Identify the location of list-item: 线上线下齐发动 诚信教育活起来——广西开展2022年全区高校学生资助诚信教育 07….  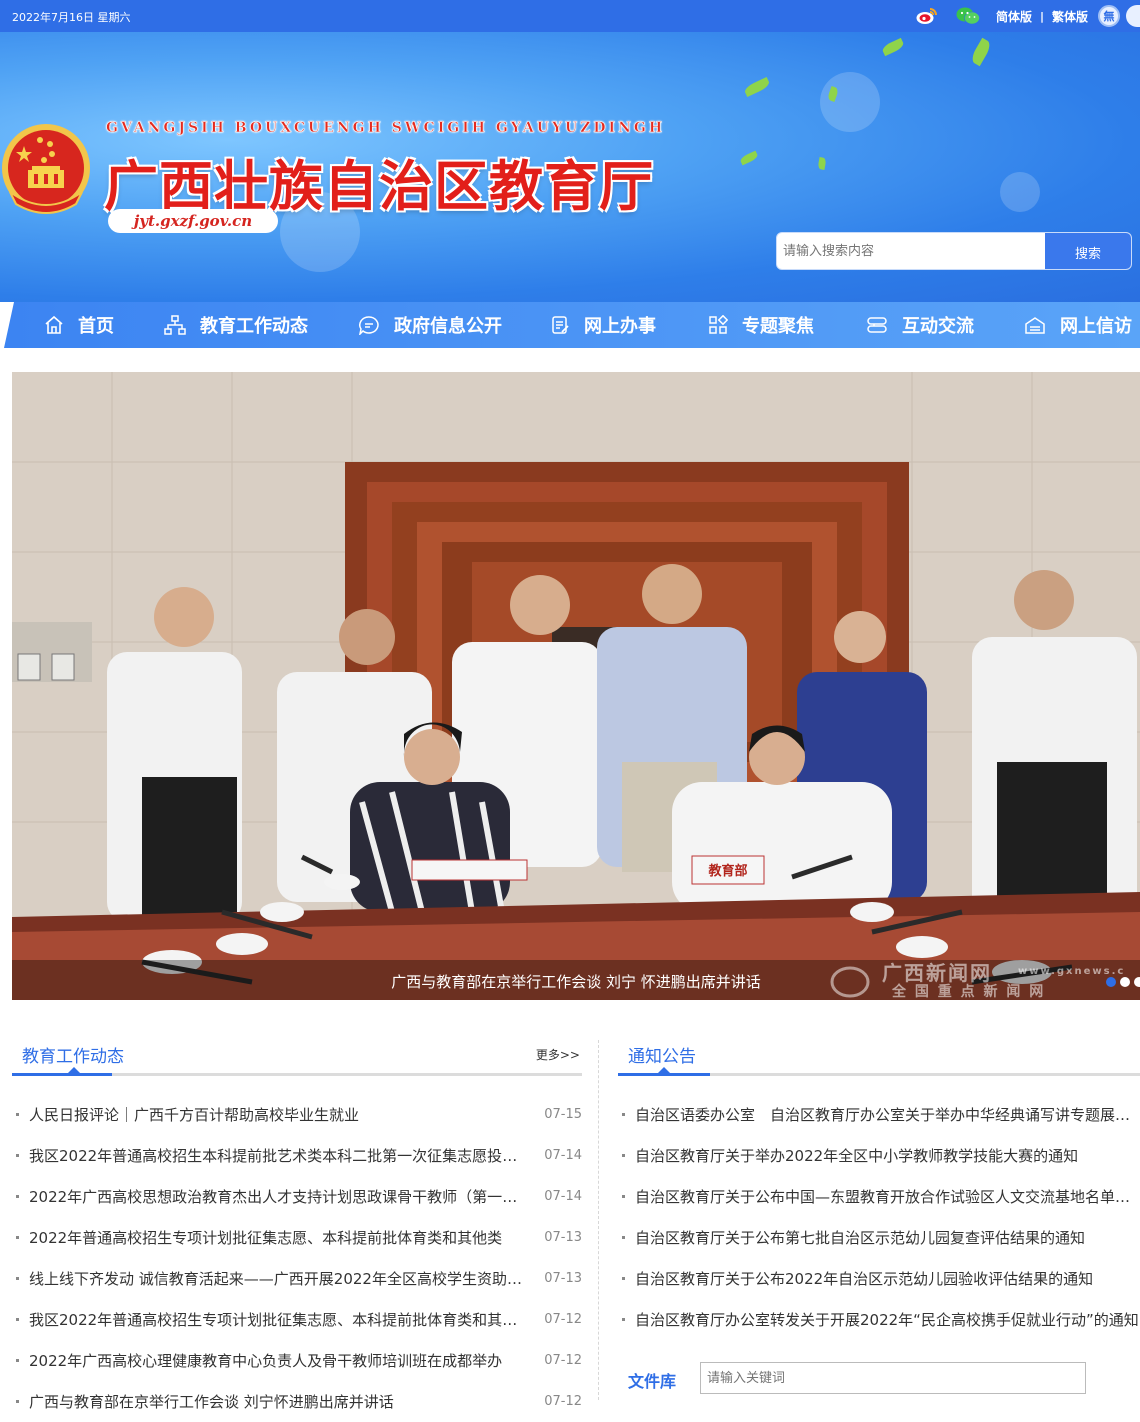
(297, 1278).